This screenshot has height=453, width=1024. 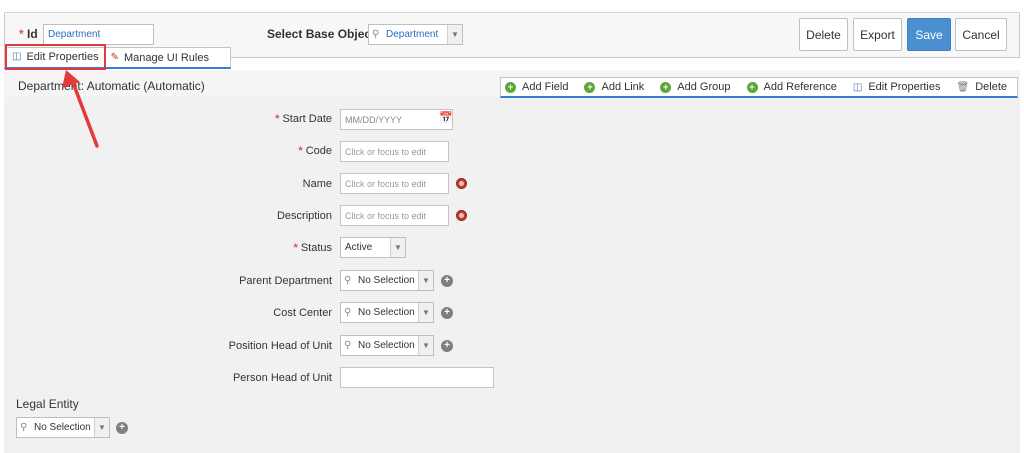 What do you see at coordinates (63, 427) in the screenshot?
I see `legal-entity-select: ⚲ No Selection ▼` at bounding box center [63, 427].